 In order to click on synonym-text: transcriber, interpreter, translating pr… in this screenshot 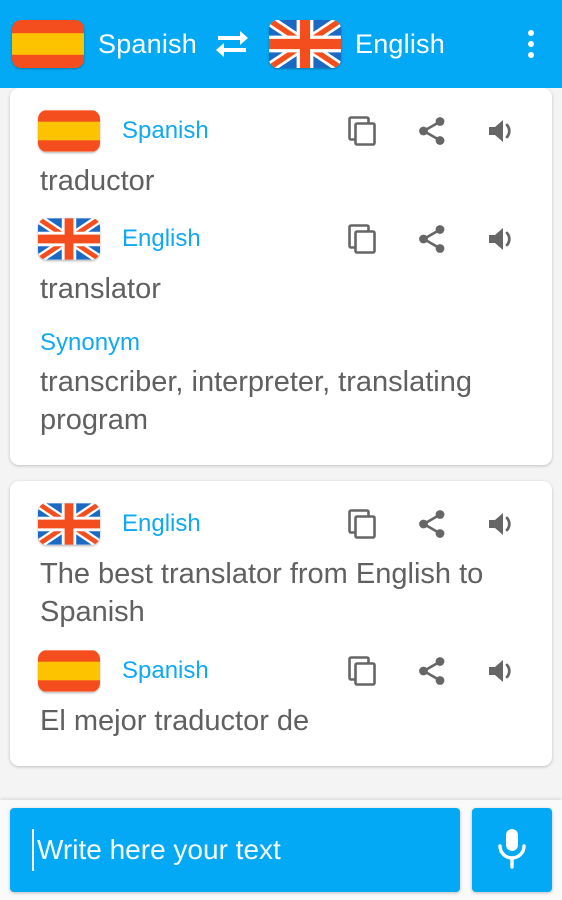, I will do `click(256, 400)`.